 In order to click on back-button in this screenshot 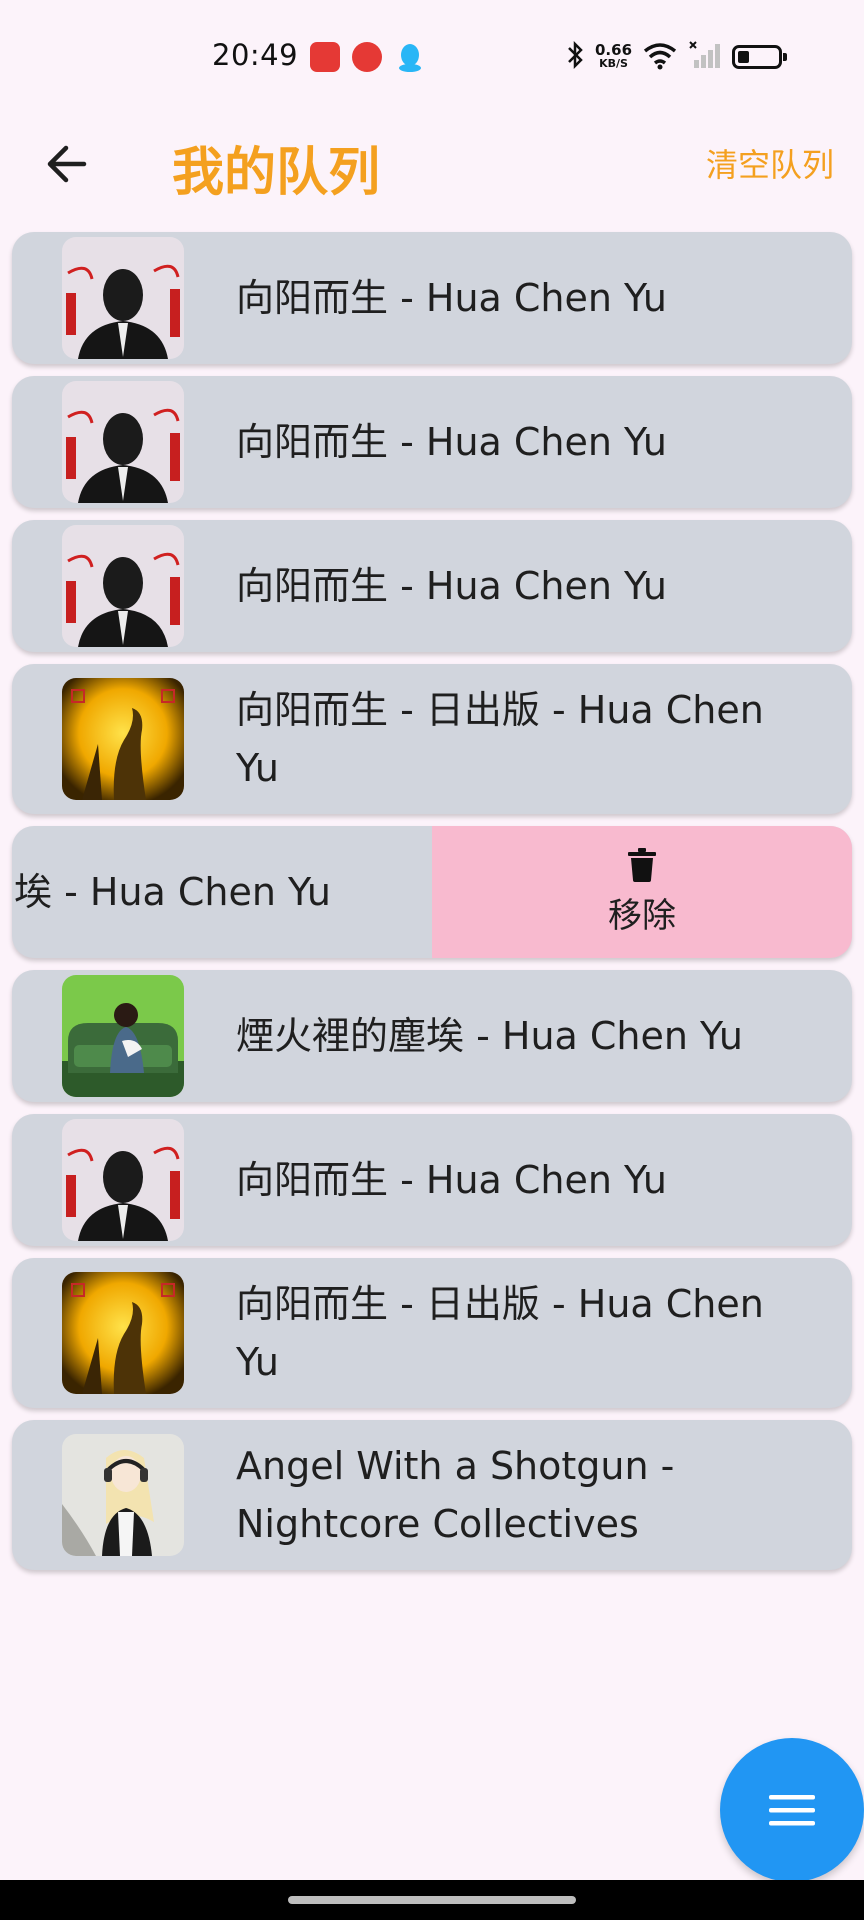, I will do `click(66, 164)`.